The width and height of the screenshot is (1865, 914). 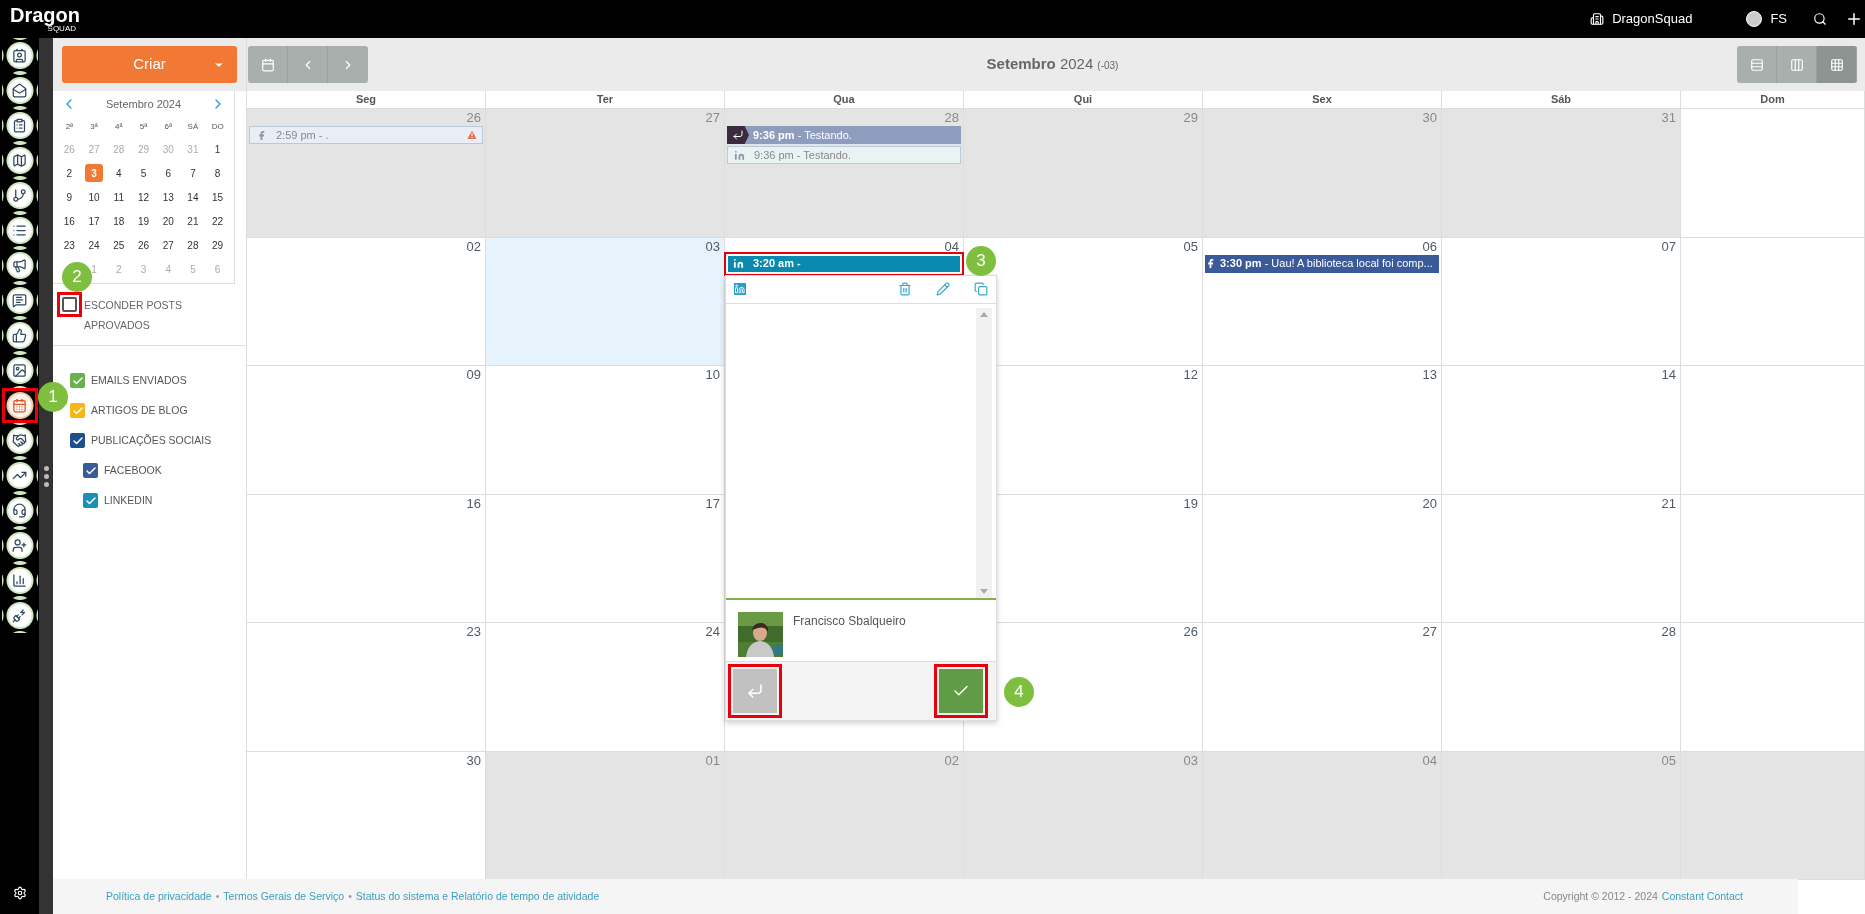 What do you see at coordinates (366, 99) in the screenshot?
I see `weekday-header: Seg` at bounding box center [366, 99].